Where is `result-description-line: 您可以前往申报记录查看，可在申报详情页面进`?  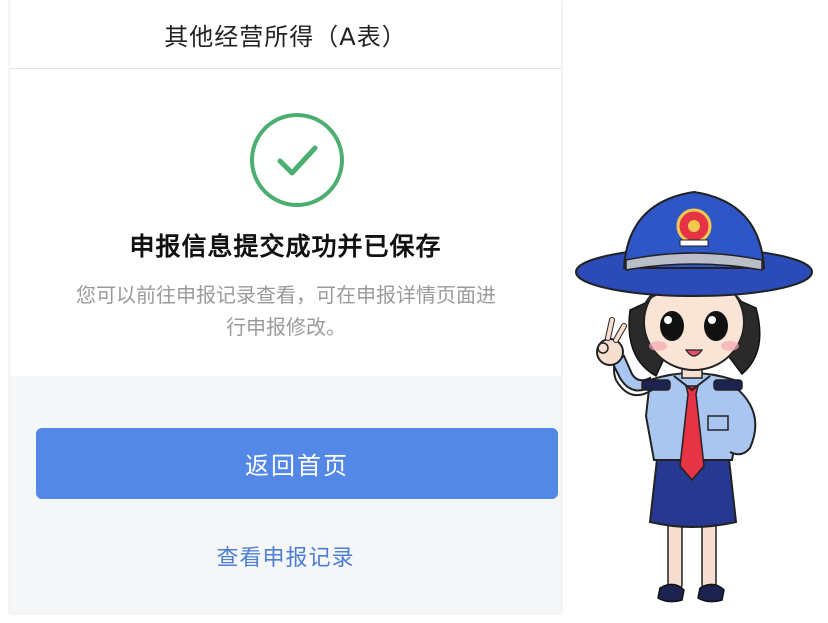 result-description-line: 您可以前往申报记录查看，可在申报详情页面进 is located at coordinates (286, 295).